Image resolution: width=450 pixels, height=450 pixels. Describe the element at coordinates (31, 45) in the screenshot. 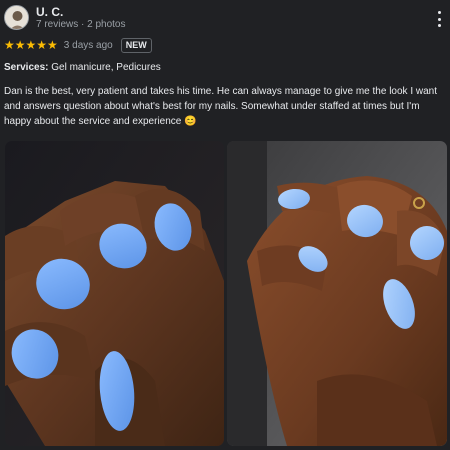

I see `star-rating: ★★★★★` at that location.